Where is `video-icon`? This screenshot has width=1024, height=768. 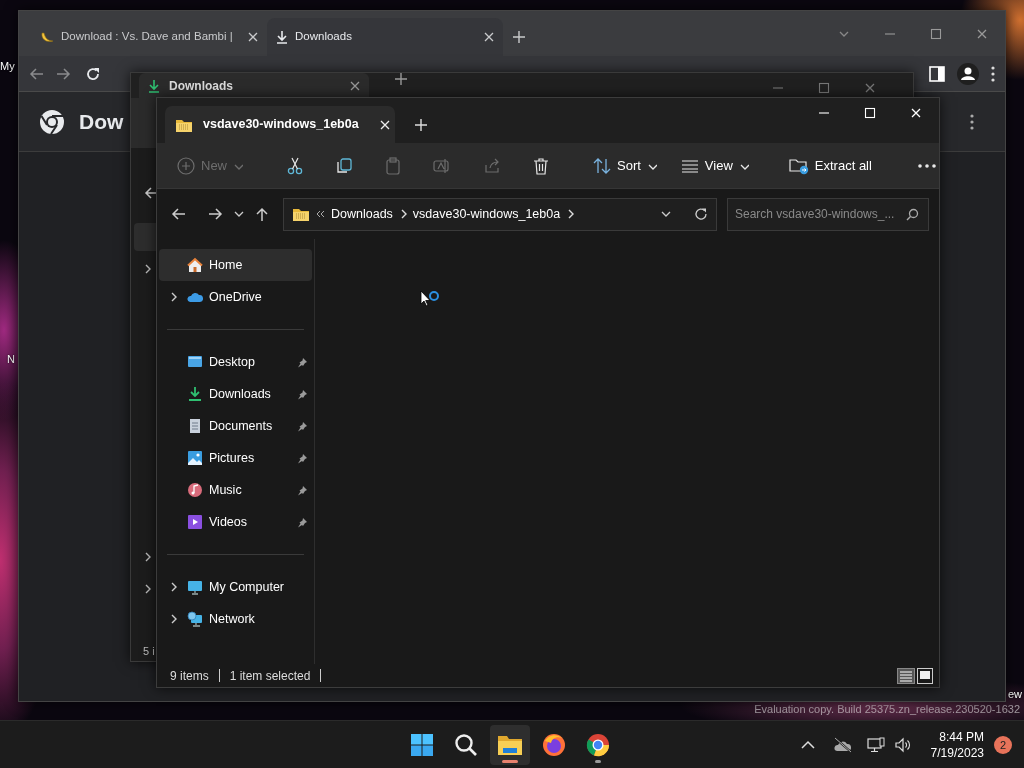
video-icon is located at coordinates (195, 522).